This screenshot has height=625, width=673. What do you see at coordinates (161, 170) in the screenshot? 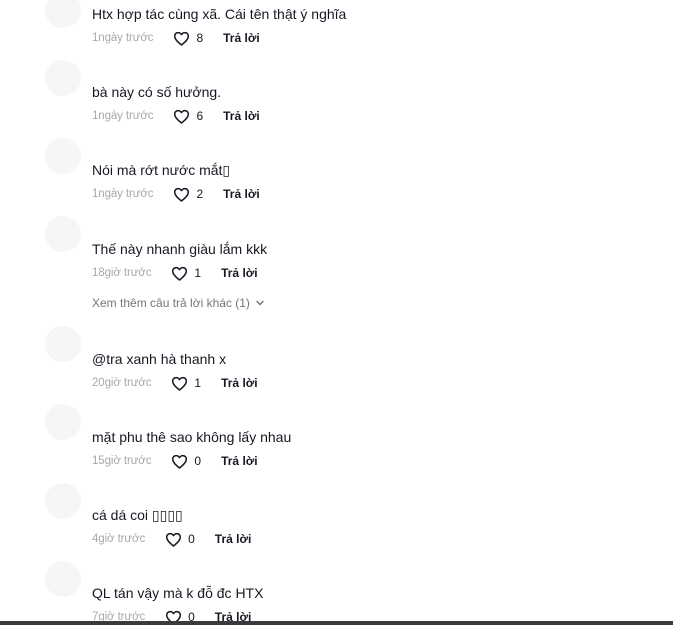
I see `comment-text: Nói mà rớt nước mắt▯` at bounding box center [161, 170].